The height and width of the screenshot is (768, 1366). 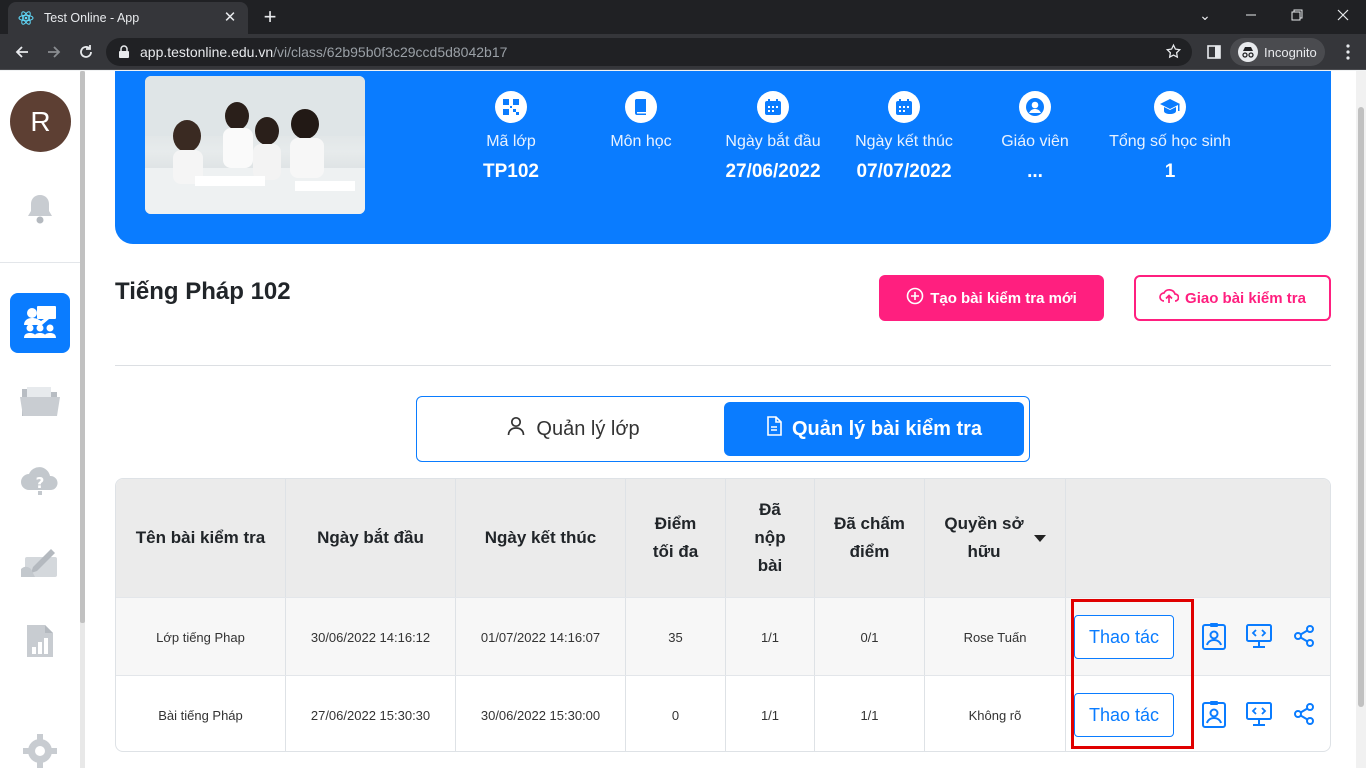 What do you see at coordinates (641, 107) in the screenshot?
I see `book-icon` at bounding box center [641, 107].